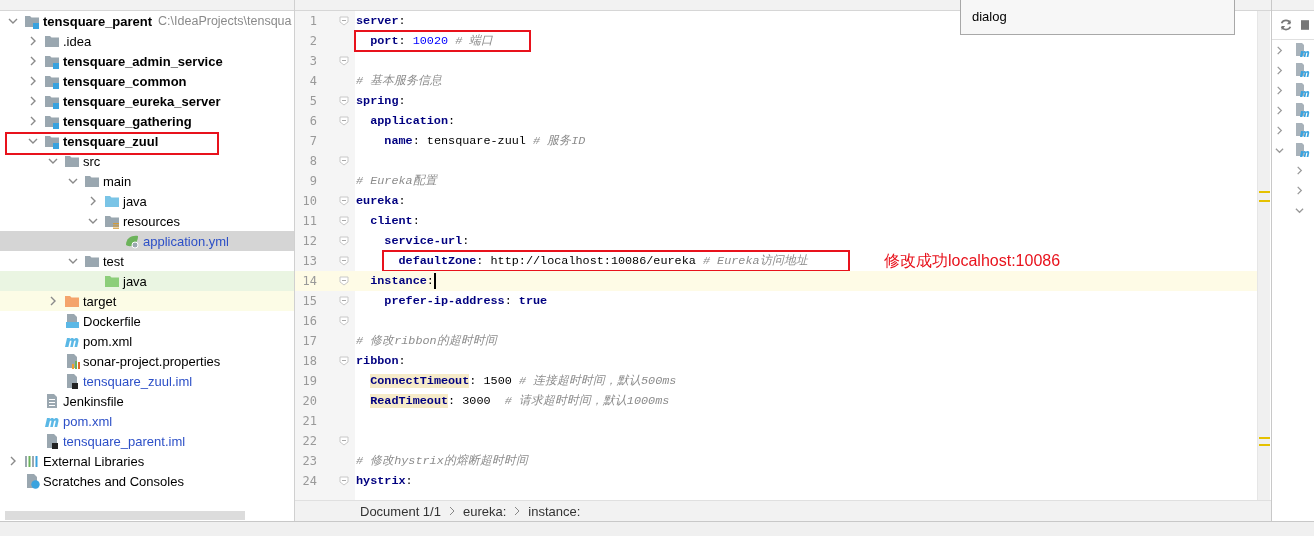 This screenshot has height=536, width=1314. I want to click on tree-item: Jenkinsfile, so click(147, 401).